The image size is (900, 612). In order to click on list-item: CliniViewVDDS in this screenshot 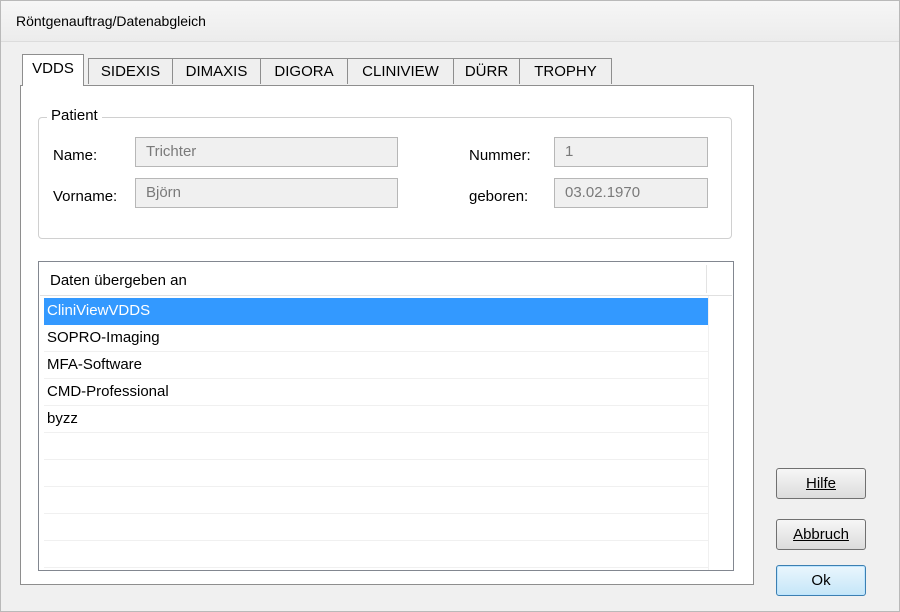, I will do `click(376, 311)`.